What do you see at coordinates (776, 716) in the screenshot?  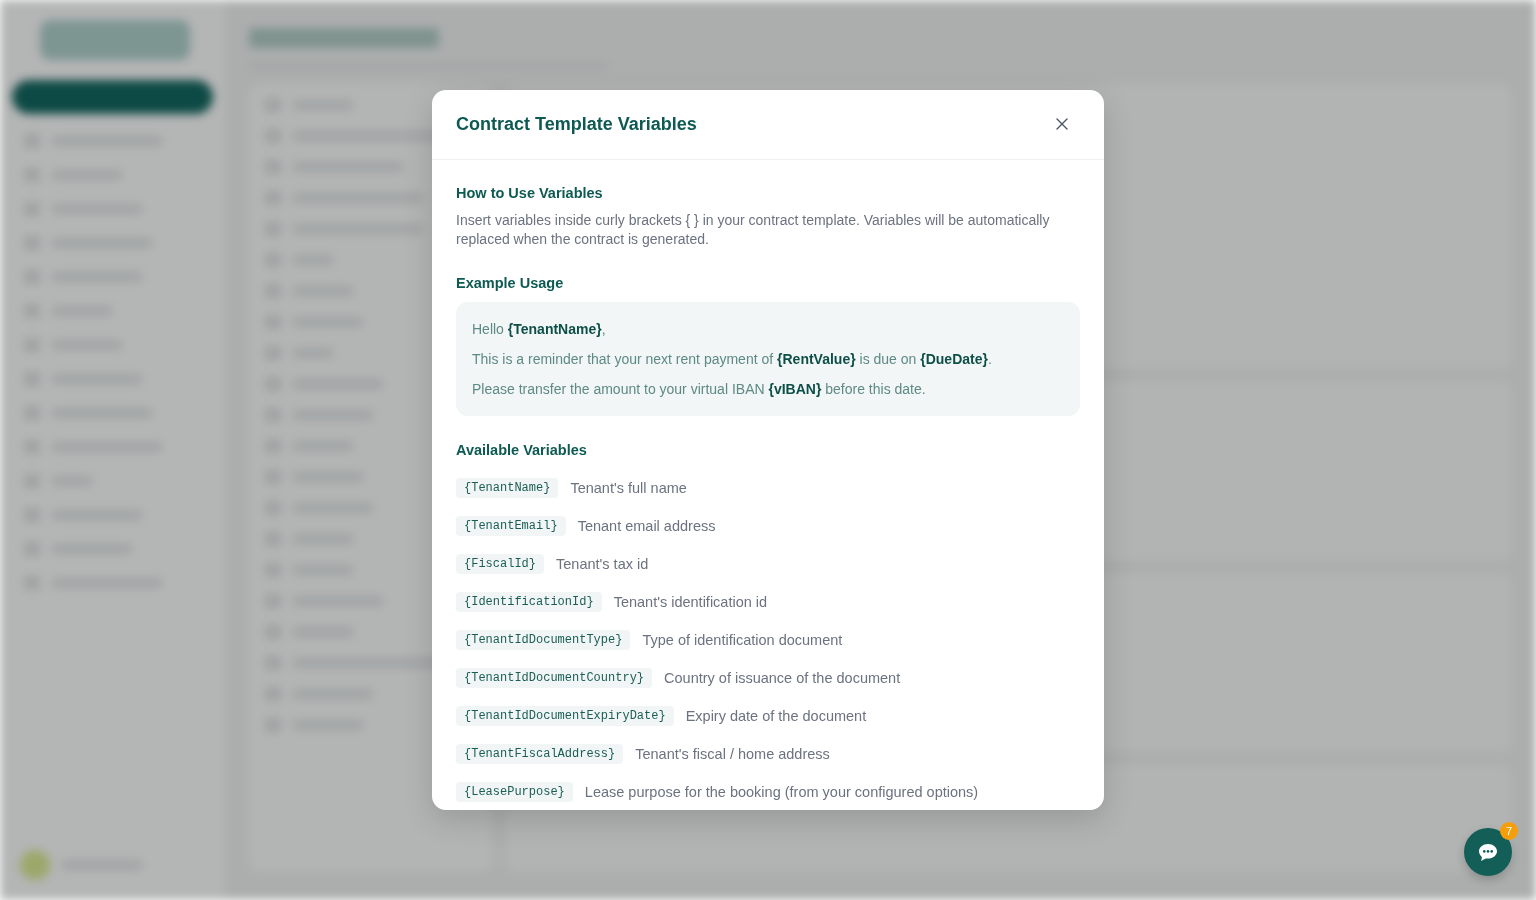 I see `variable-description: Expiry date of the document` at bounding box center [776, 716].